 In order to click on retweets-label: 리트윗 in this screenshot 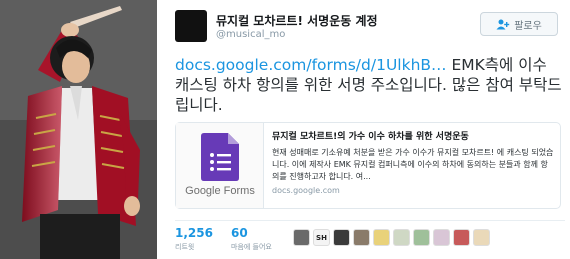, I will do `click(185, 247)`.